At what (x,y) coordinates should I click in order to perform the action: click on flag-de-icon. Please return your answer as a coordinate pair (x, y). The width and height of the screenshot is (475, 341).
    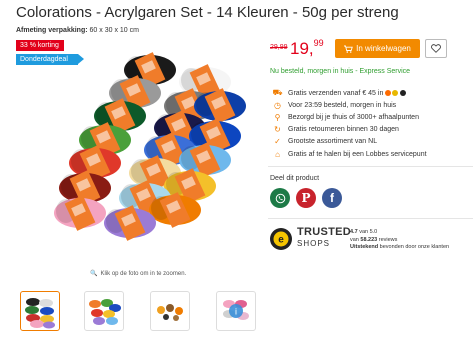
    Looking at the image, I should click on (402, 93).